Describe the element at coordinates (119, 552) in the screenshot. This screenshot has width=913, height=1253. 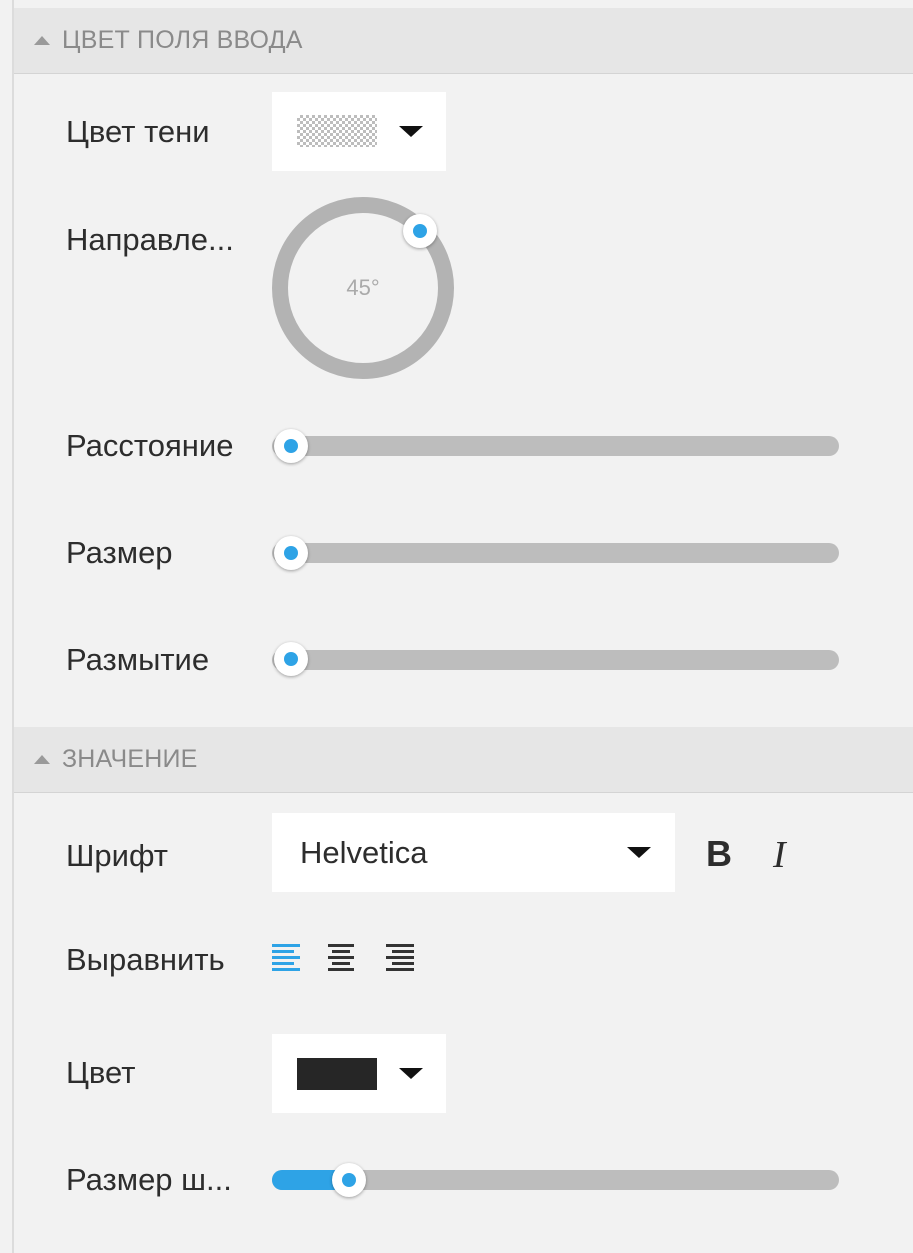
I see `size-label: Размер` at that location.